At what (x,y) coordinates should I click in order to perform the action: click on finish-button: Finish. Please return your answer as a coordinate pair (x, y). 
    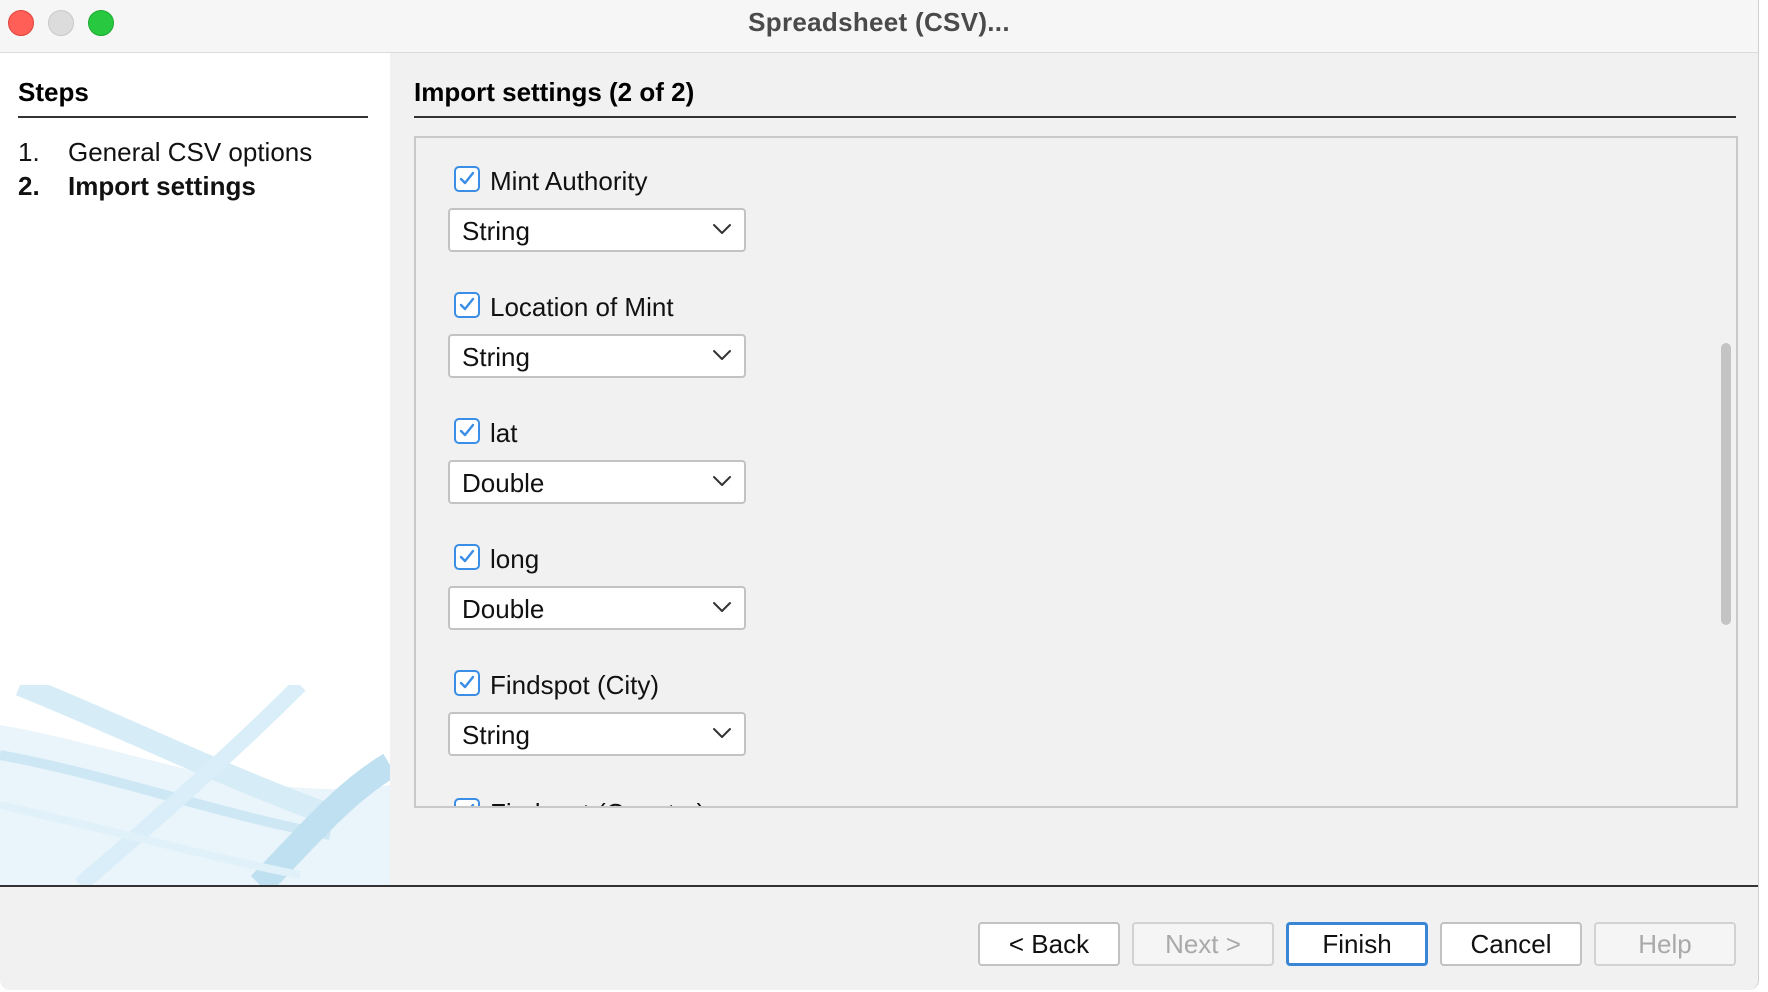
    Looking at the image, I should click on (1357, 944).